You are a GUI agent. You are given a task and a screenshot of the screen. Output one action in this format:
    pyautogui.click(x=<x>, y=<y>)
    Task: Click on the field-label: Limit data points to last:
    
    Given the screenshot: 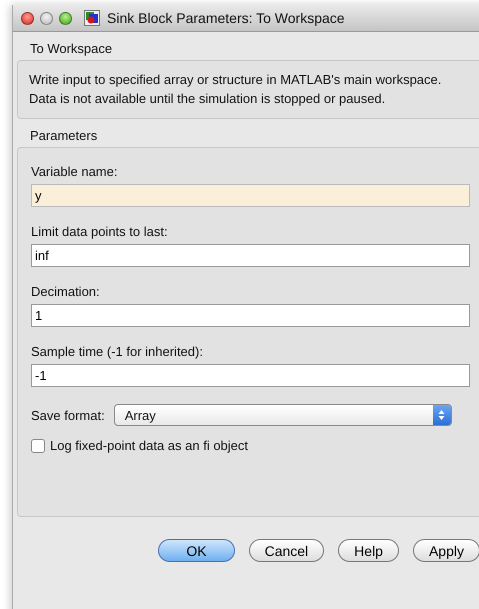 What is the action you would take?
    pyautogui.click(x=100, y=231)
    